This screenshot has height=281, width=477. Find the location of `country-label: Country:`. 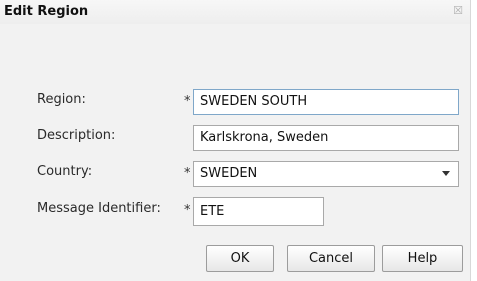

country-label: Country: is located at coordinates (65, 171).